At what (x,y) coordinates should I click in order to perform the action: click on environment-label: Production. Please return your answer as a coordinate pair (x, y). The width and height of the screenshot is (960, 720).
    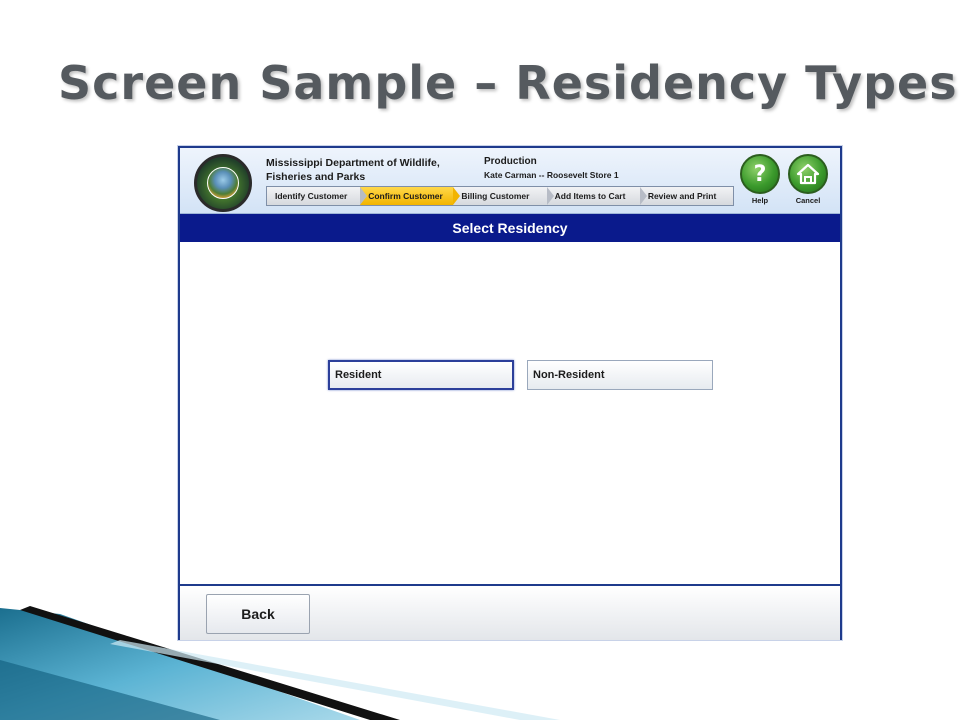
    Looking at the image, I should click on (510, 161).